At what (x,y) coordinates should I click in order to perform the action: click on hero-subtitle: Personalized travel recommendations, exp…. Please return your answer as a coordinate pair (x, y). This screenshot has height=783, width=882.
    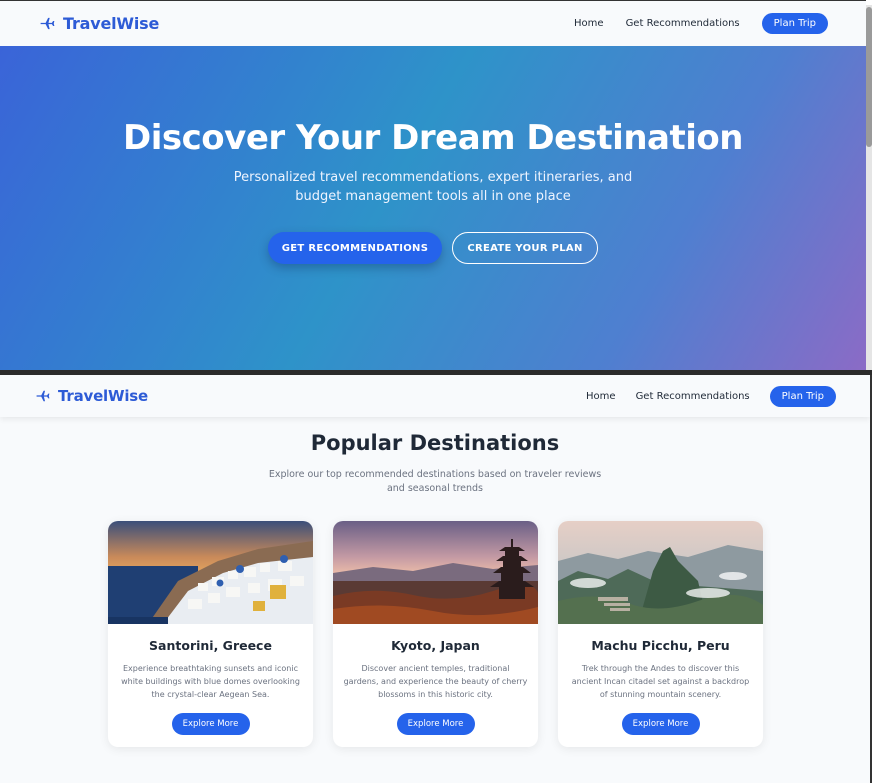
    Looking at the image, I should click on (433, 187).